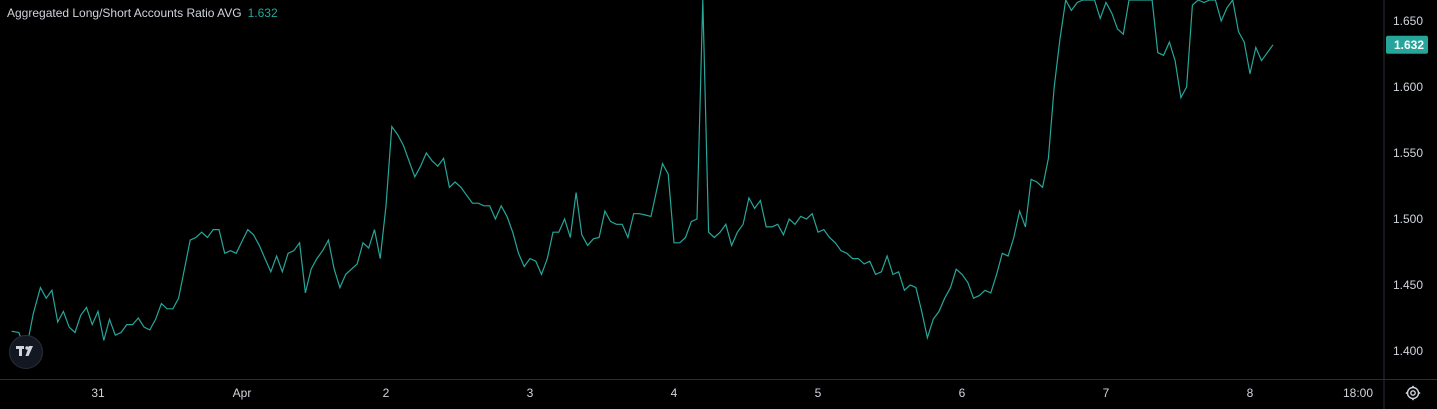 The height and width of the screenshot is (409, 1437). I want to click on x-tick-label: Apr, so click(242, 393).